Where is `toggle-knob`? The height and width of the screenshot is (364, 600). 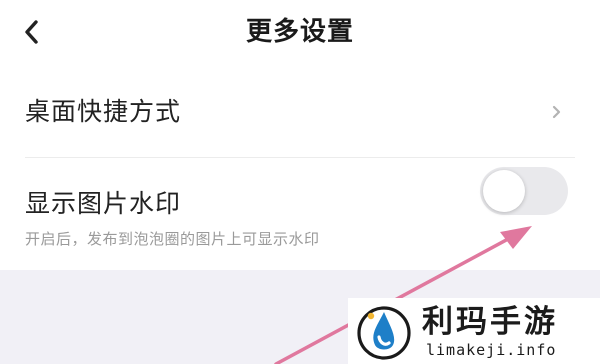
toggle-knob is located at coordinates (504, 191).